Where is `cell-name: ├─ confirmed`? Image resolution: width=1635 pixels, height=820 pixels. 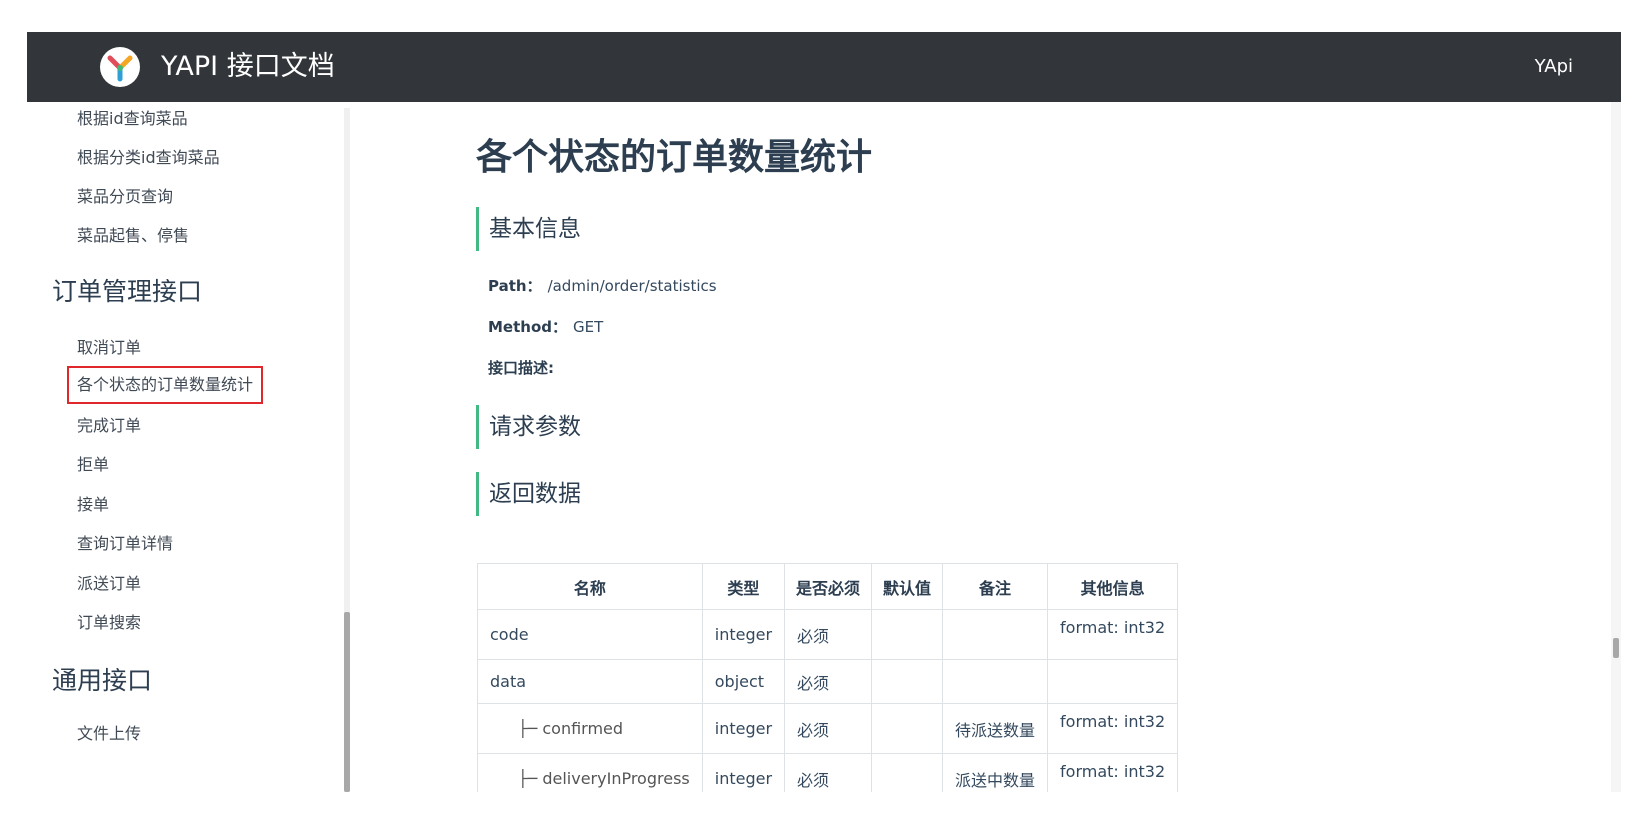
cell-name: ├─ confirmed is located at coordinates (590, 728).